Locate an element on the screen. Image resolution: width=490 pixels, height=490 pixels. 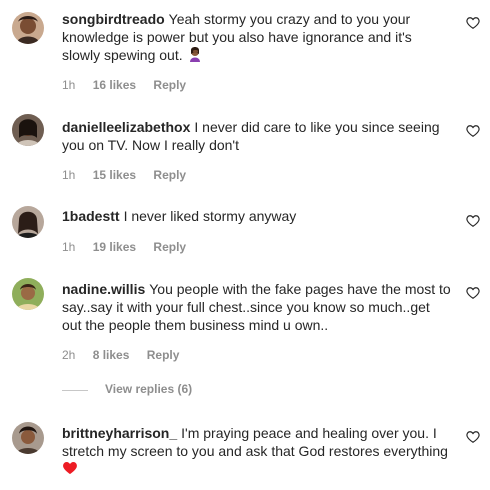
red-heart-emoji is located at coordinates (70, 470).